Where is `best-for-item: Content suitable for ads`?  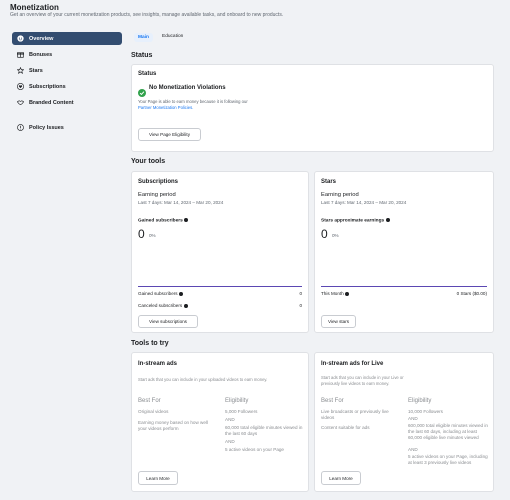
best-for-item: Content suitable for ads is located at coordinates (345, 427).